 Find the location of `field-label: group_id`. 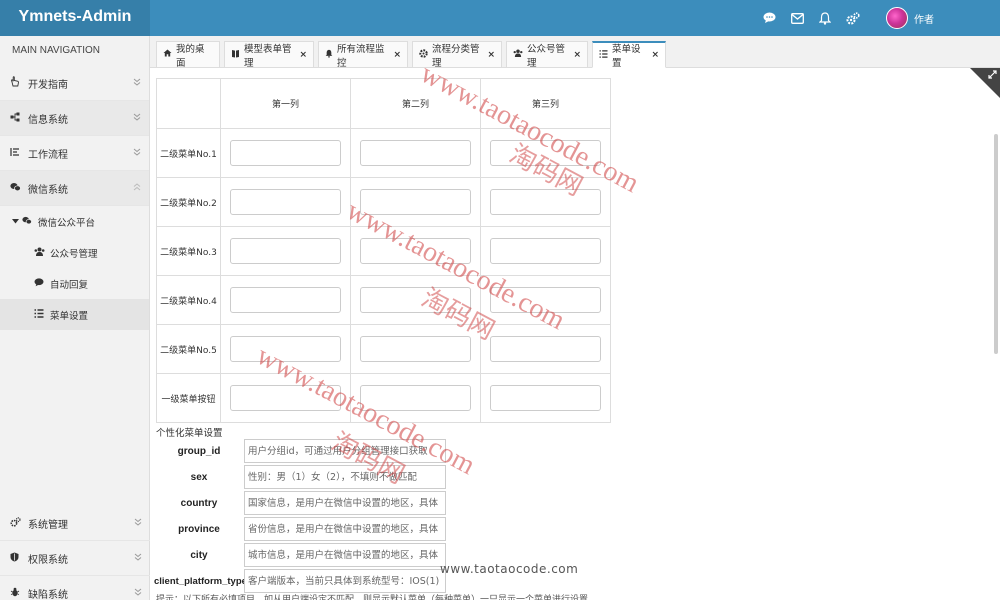

field-label: group_id is located at coordinates (199, 451).